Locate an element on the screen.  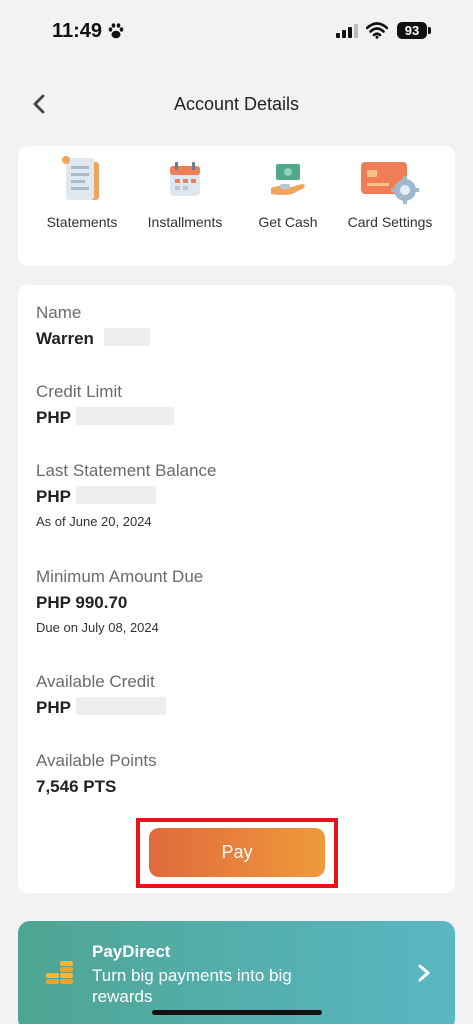
available-credit-label: Available Credit is located at coordinates (95, 681).